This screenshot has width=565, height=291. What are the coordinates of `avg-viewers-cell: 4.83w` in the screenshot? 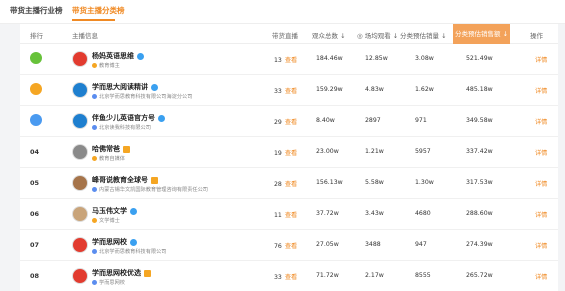 It's located at (374, 89).